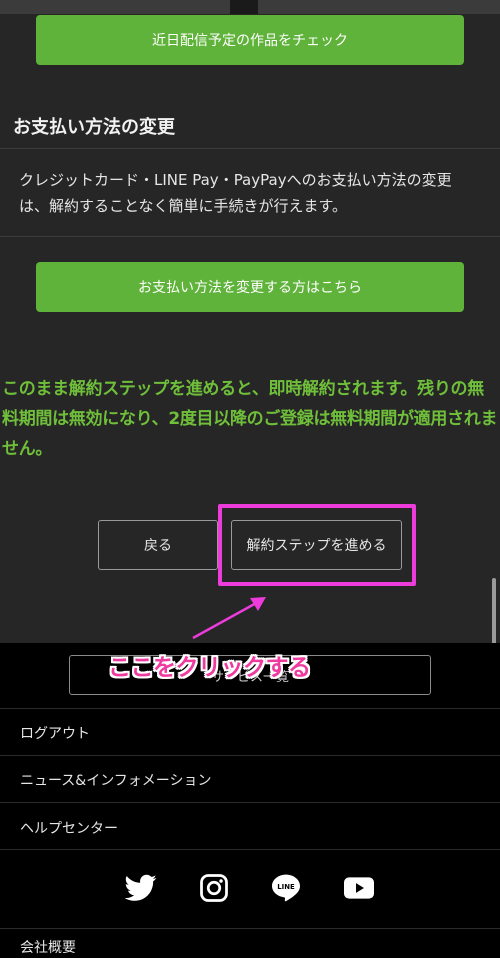  Describe the element at coordinates (379, 7) in the screenshot. I see `thumbnail-right` at that location.